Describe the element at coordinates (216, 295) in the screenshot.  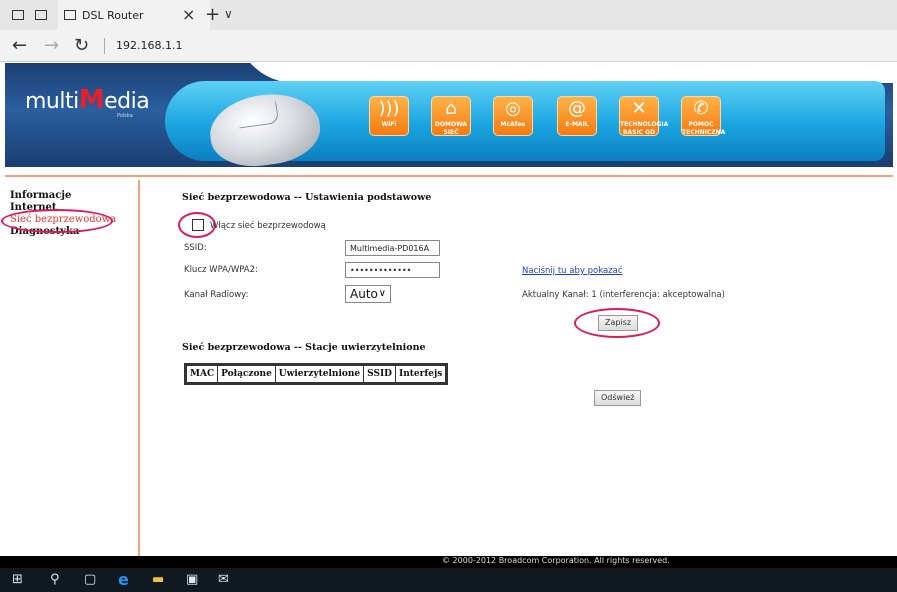
I see `channel-label: Kanał Radiowy:` at that location.